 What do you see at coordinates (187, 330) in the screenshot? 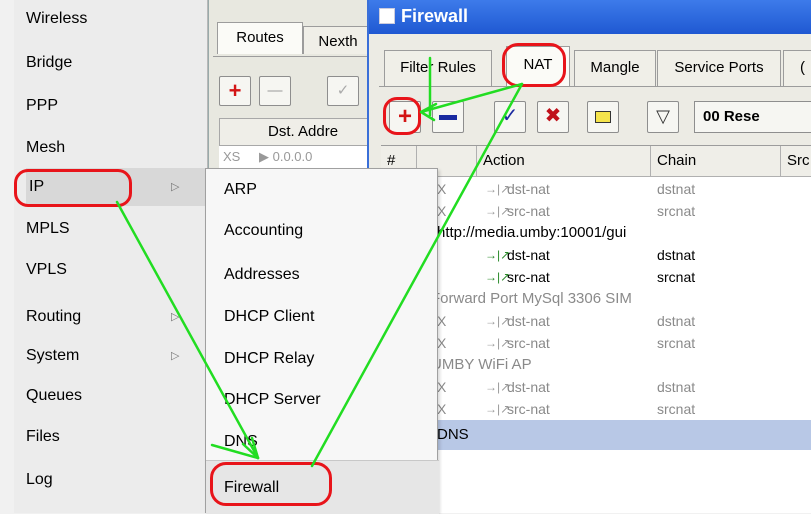
I see `arrow-ip-to-firewall` at bounding box center [187, 330].